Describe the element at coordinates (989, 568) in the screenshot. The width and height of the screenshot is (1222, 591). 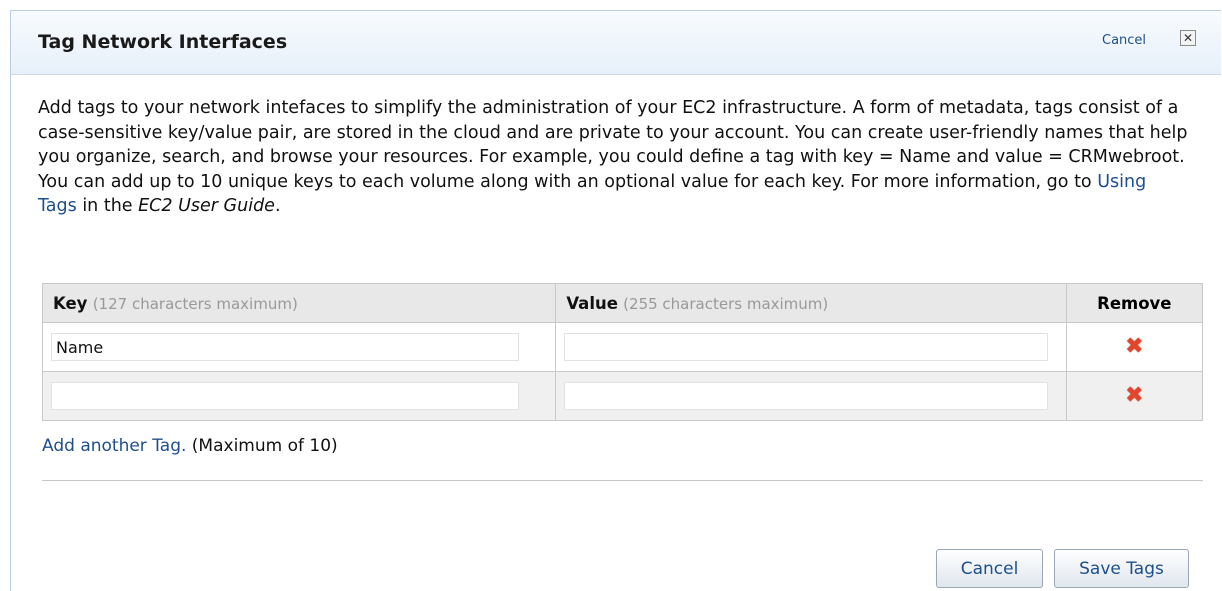
I see `cancel-button: Cancel` at that location.